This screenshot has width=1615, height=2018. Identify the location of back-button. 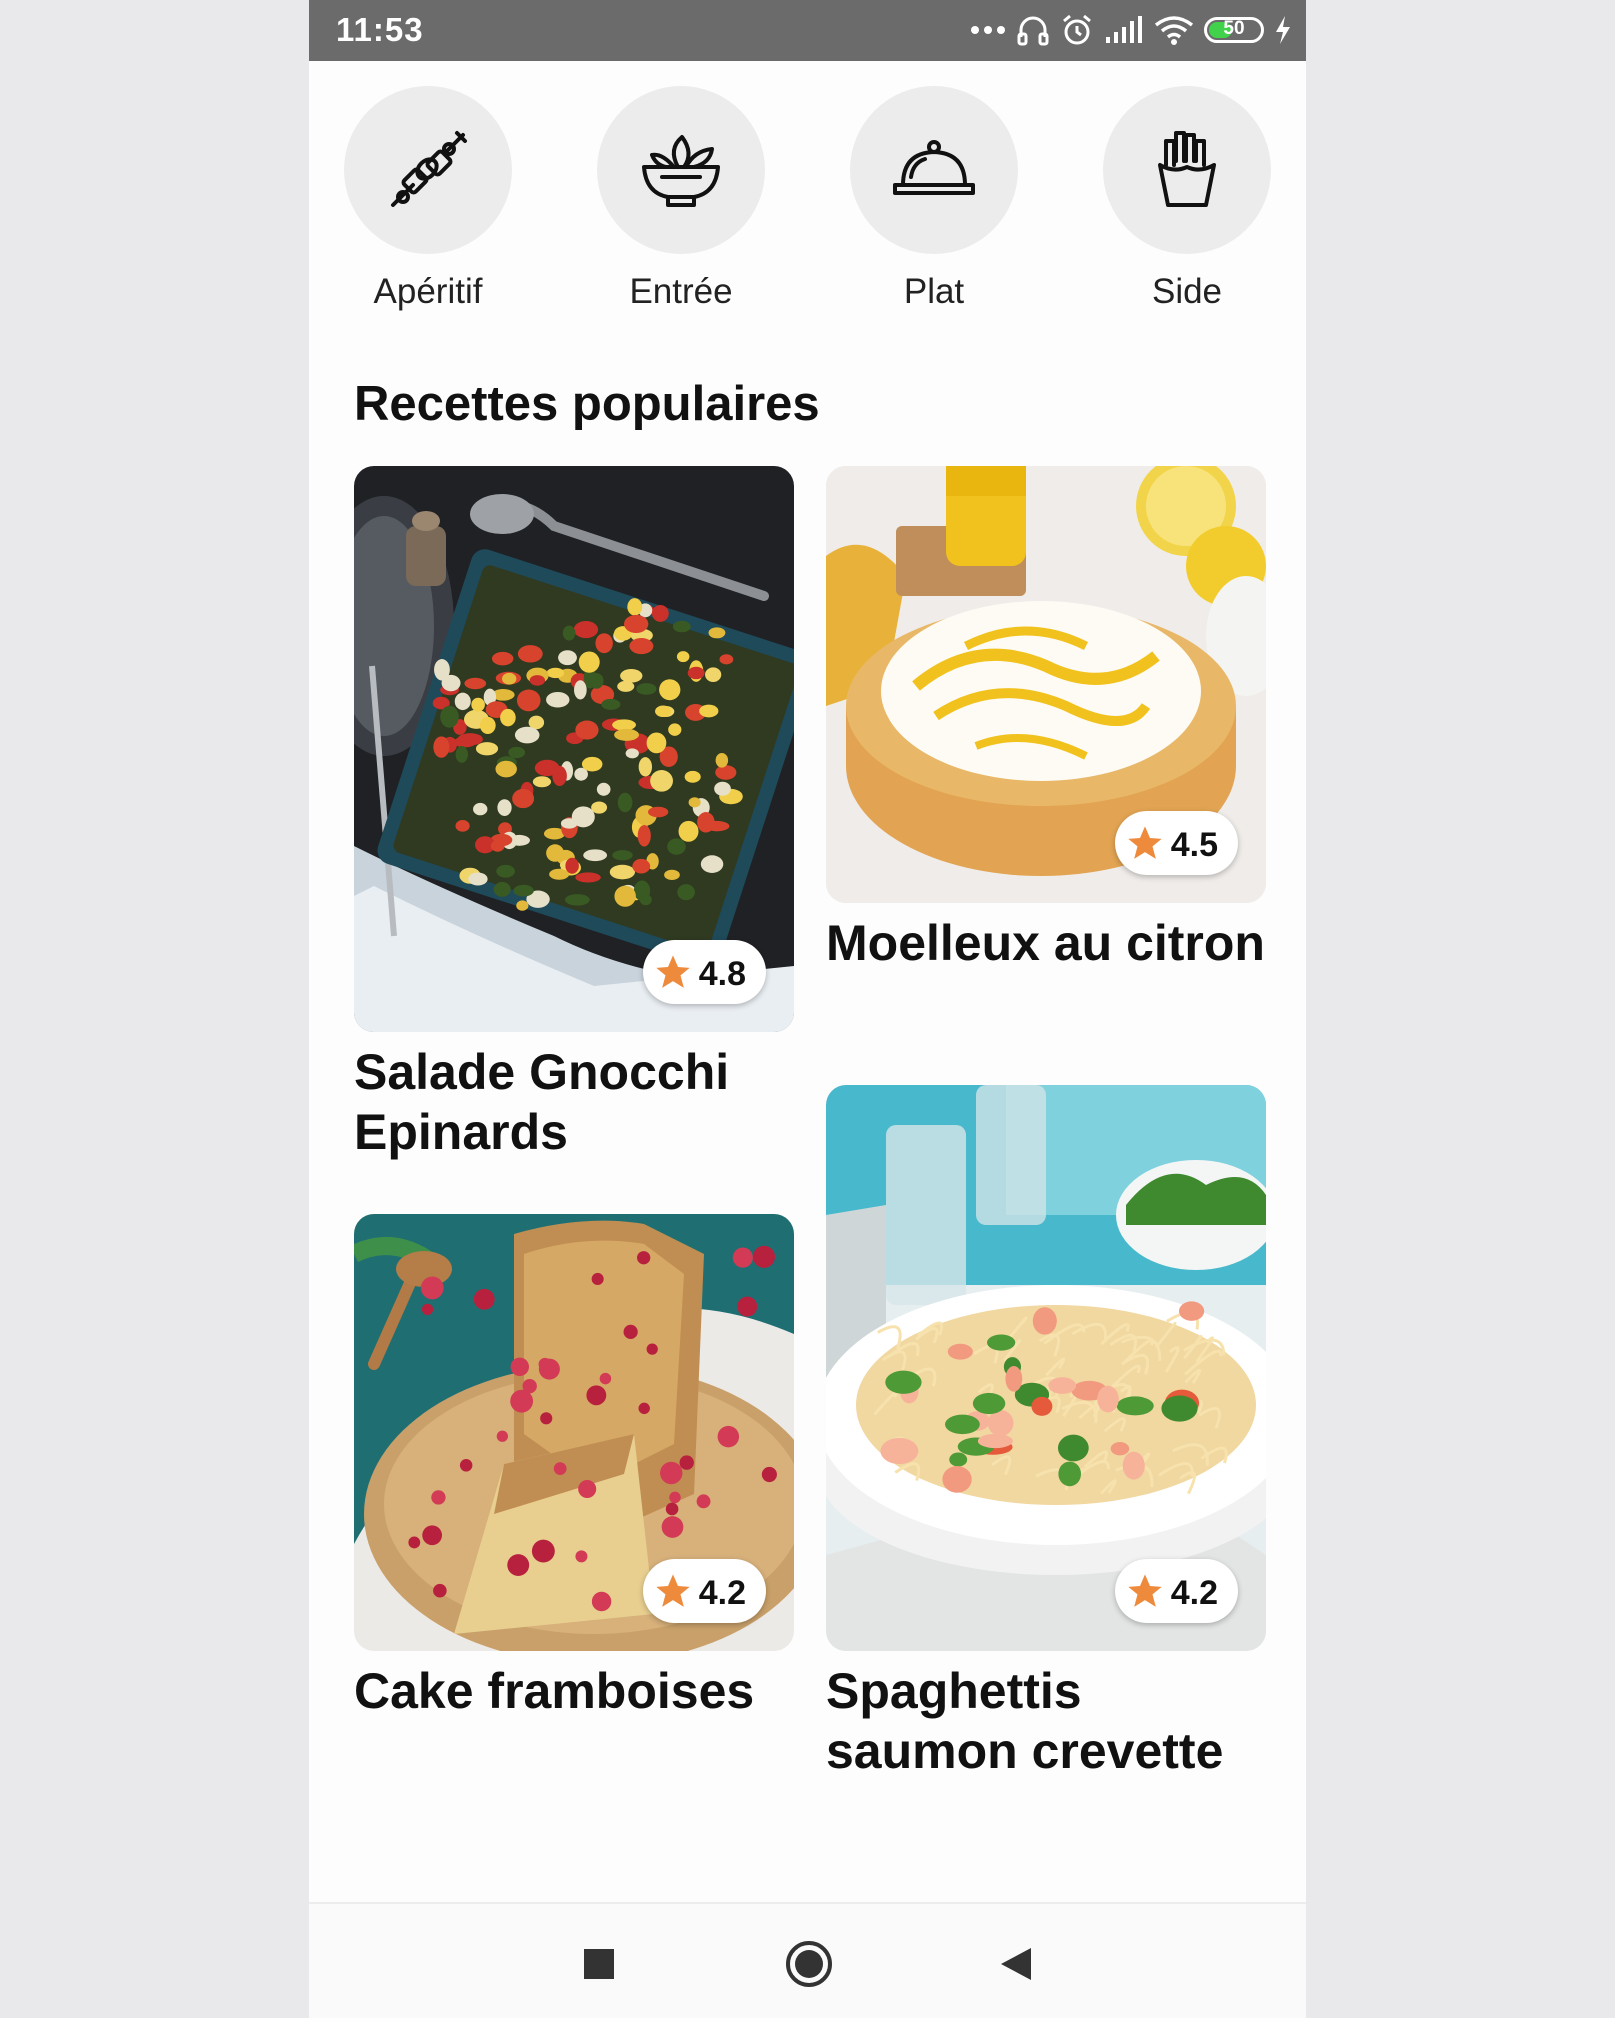
(1016, 1966).